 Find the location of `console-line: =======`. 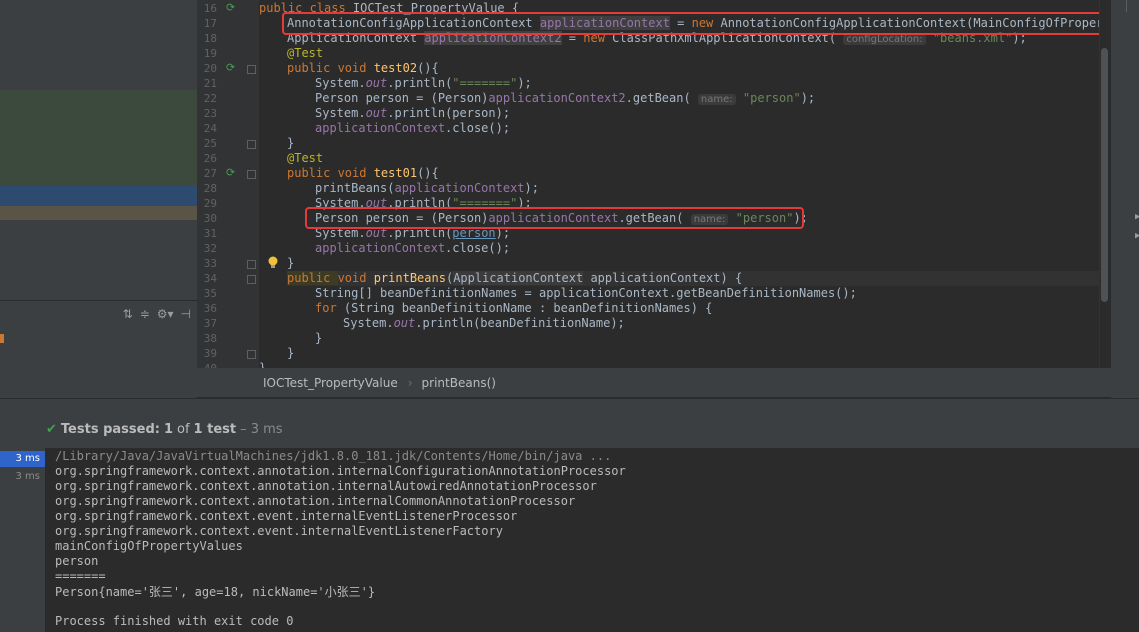

console-line: ======= is located at coordinates (80, 576).